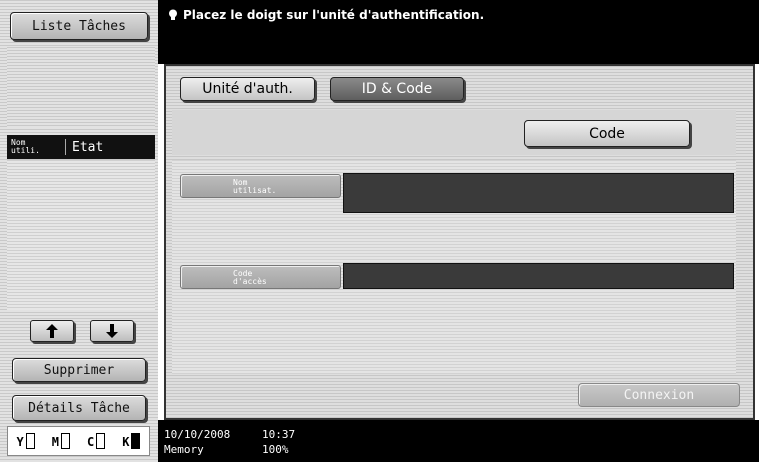  Describe the element at coordinates (88, 147) in the screenshot. I see `column-status-header: Etat` at that location.